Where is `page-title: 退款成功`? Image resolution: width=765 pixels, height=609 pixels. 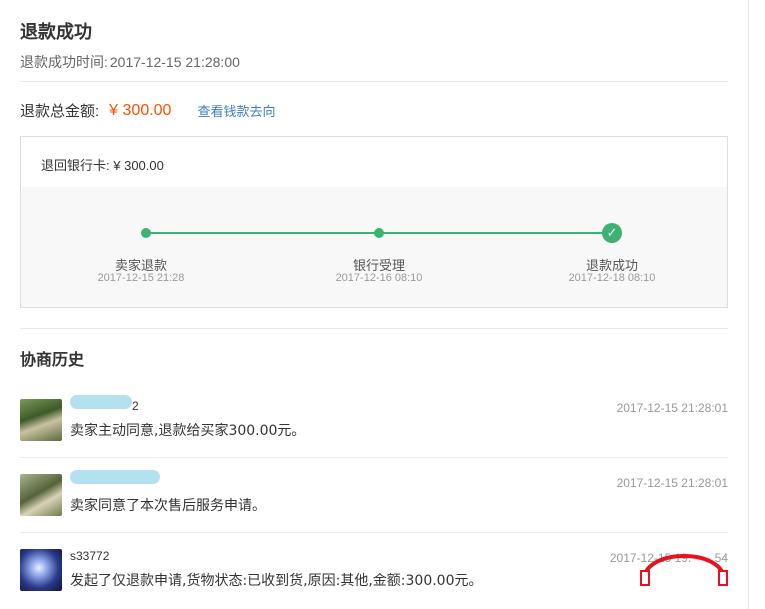 page-title: 退款成功 is located at coordinates (56, 32).